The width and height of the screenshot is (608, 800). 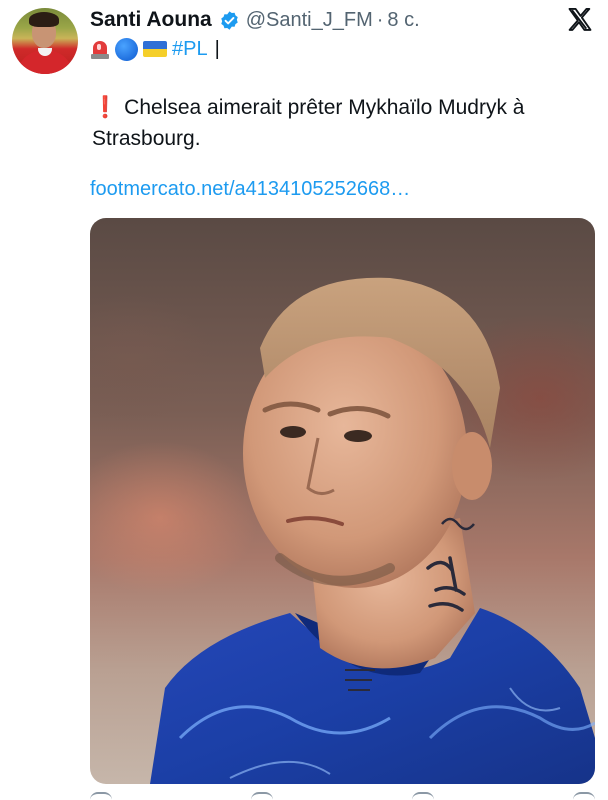 I want to click on author-avatar, so click(x=45, y=41).